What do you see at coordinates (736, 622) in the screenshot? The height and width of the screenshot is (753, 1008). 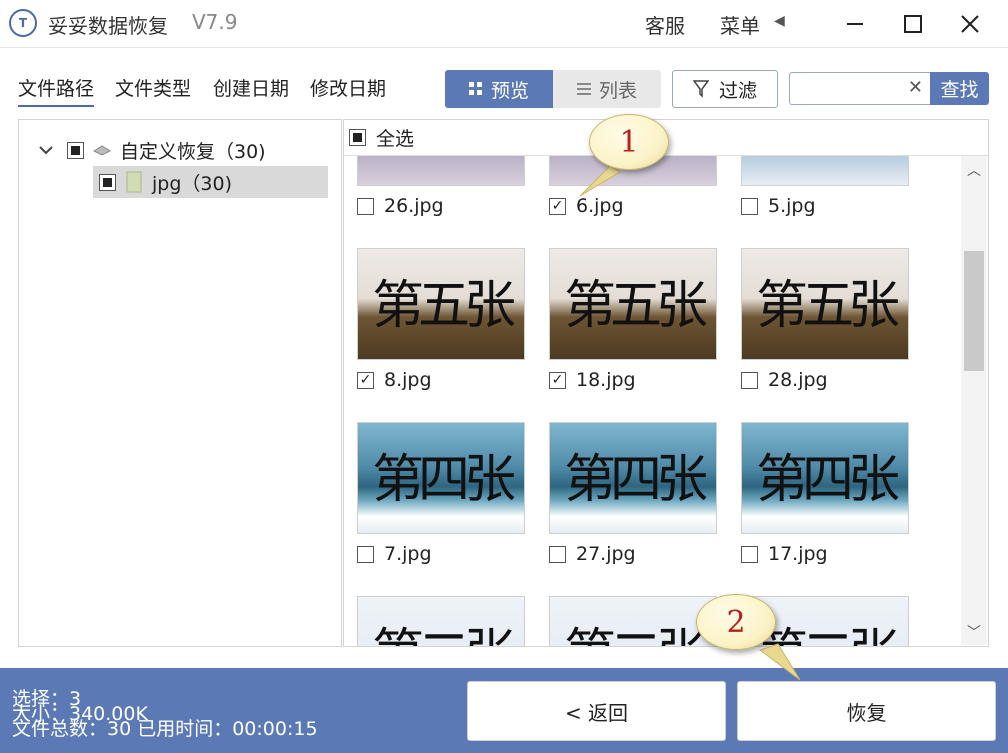 I see `callout-2: 2` at bounding box center [736, 622].